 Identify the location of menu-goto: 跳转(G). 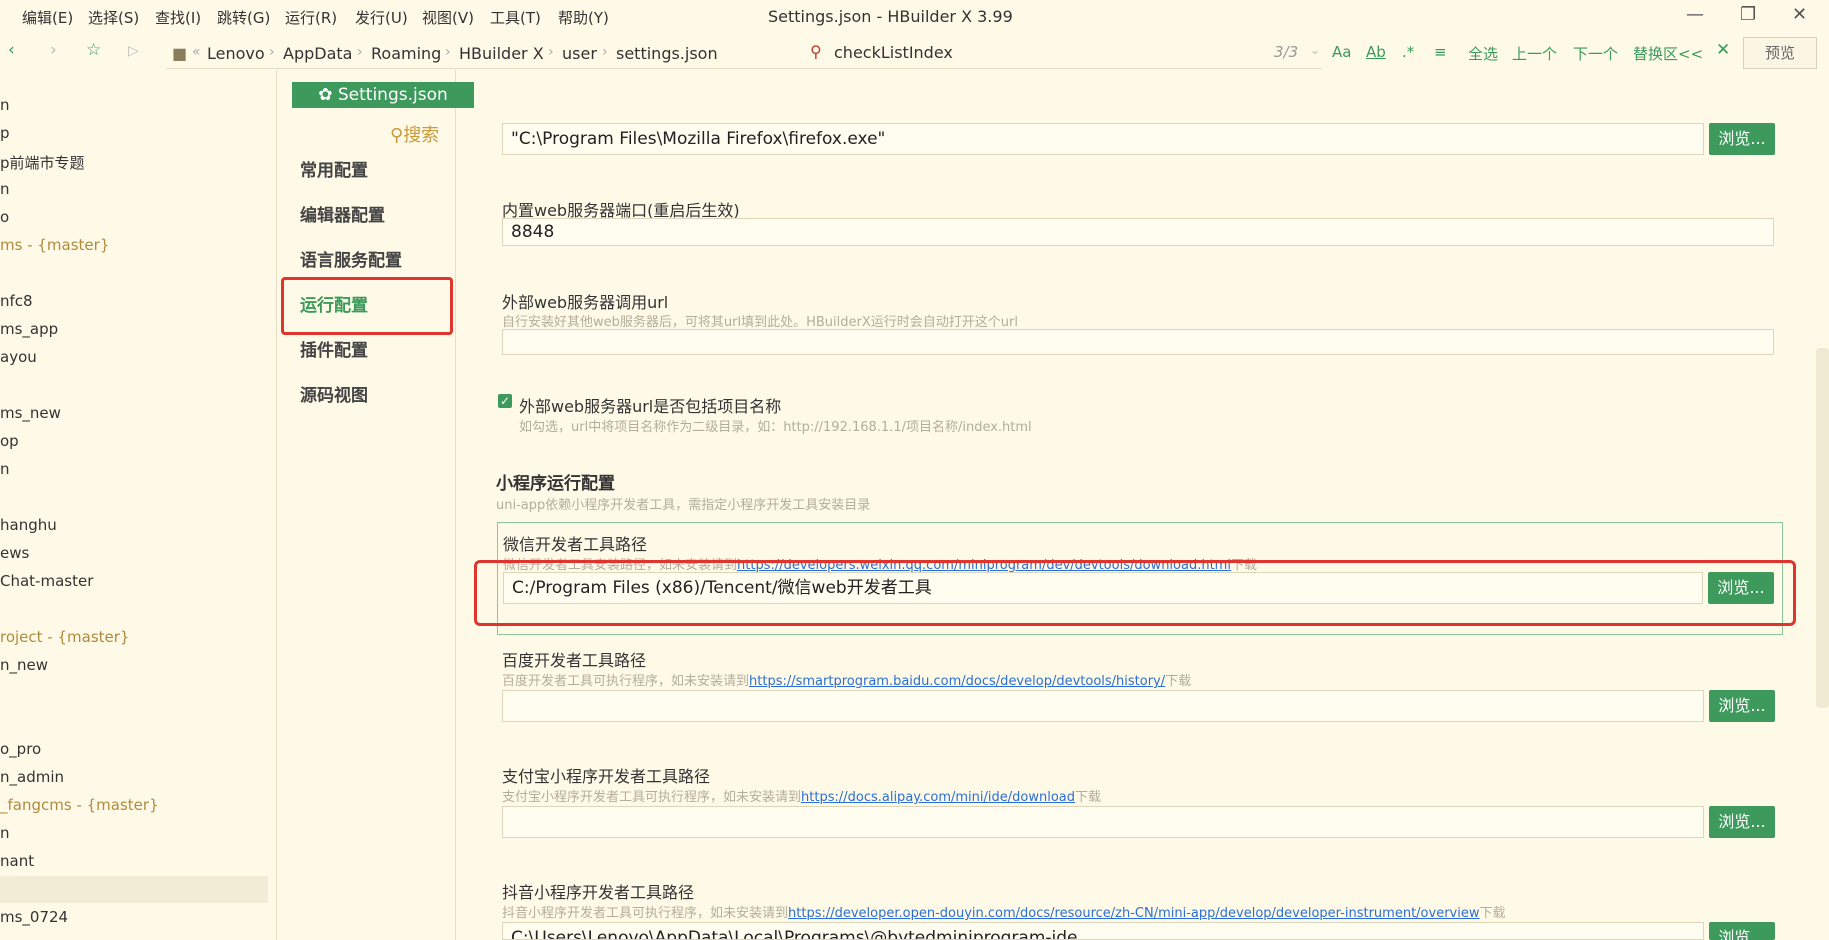
(243, 17).